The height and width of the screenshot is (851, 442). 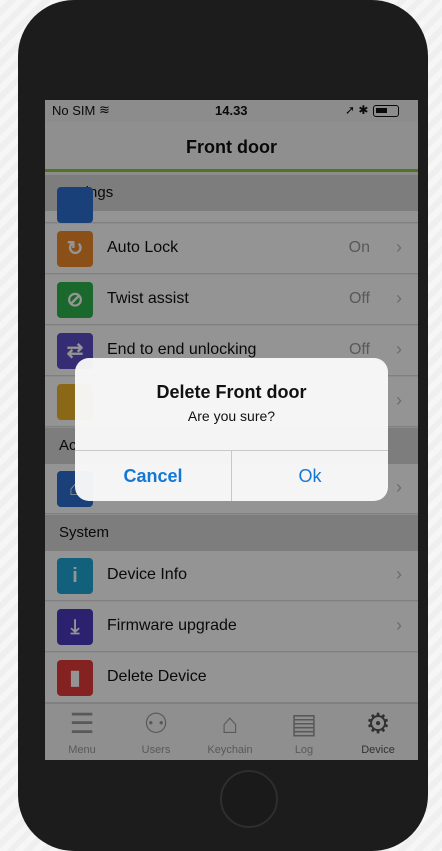 I want to click on dialog-message: Are you sure?, so click(x=231, y=416).